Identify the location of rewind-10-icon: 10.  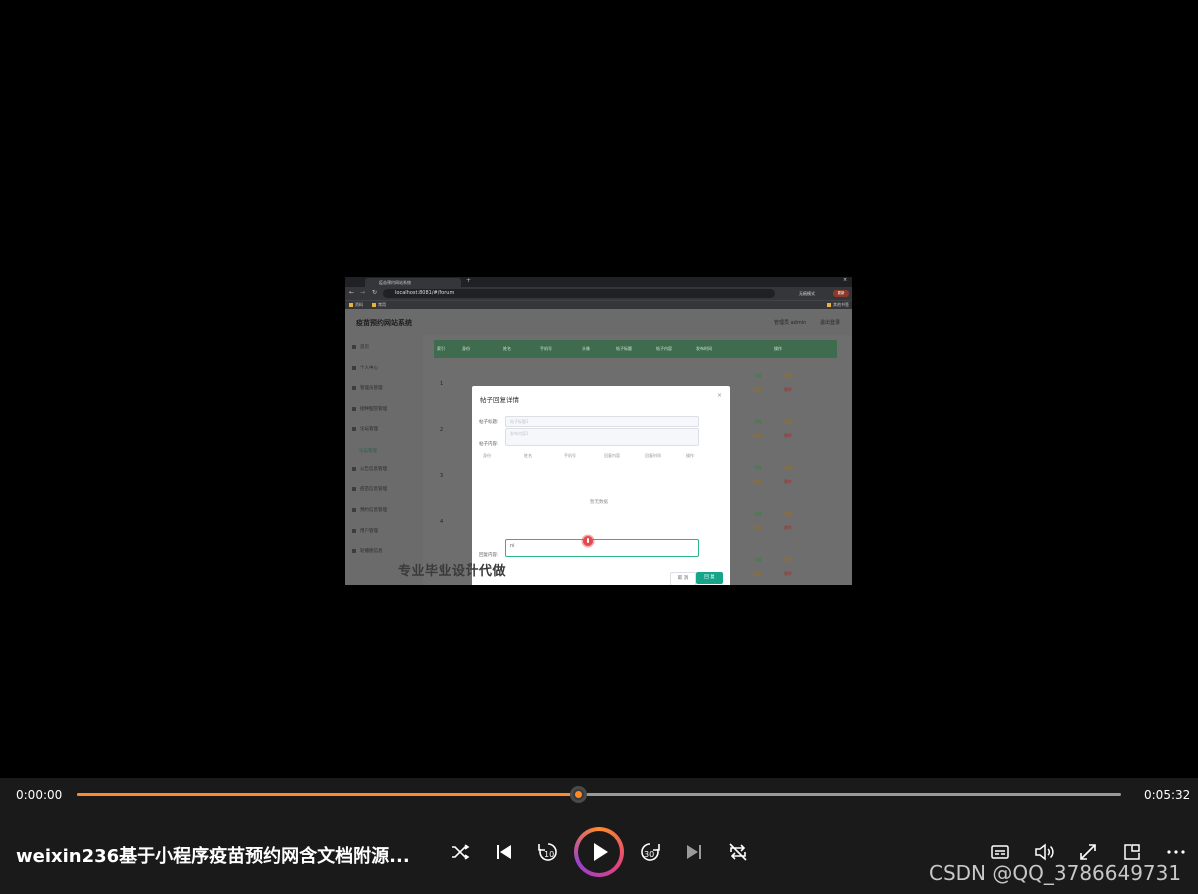
(547, 852).